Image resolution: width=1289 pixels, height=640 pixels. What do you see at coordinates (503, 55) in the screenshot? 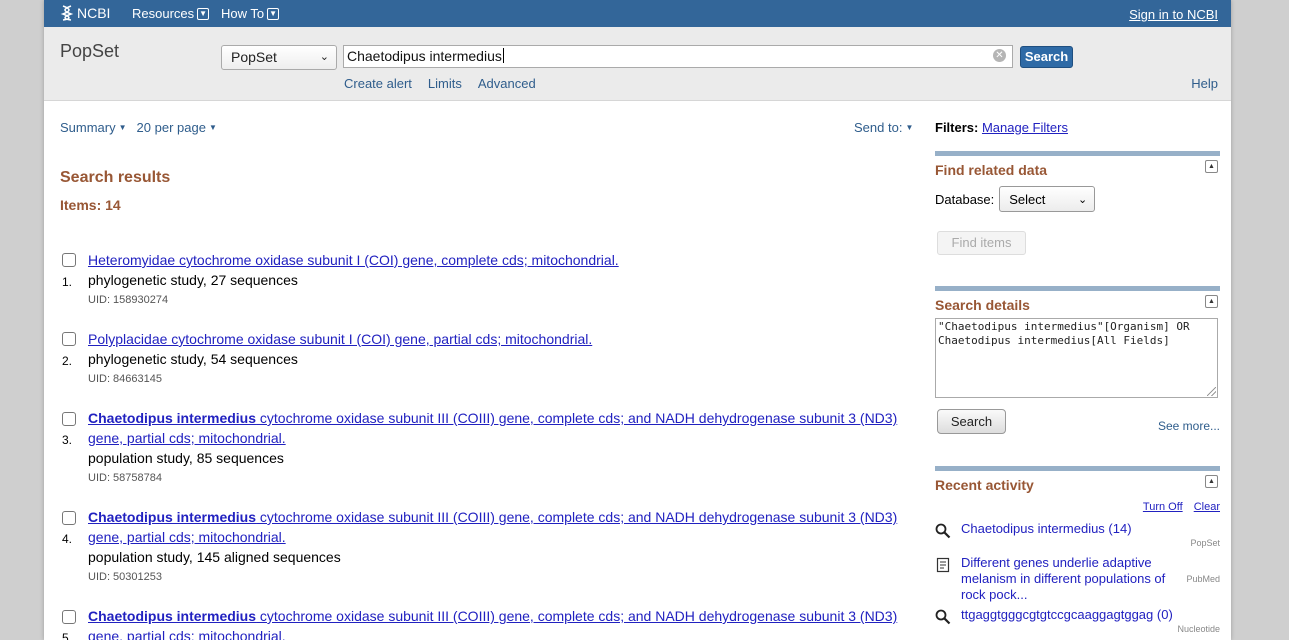
I see `text-cursor` at bounding box center [503, 55].